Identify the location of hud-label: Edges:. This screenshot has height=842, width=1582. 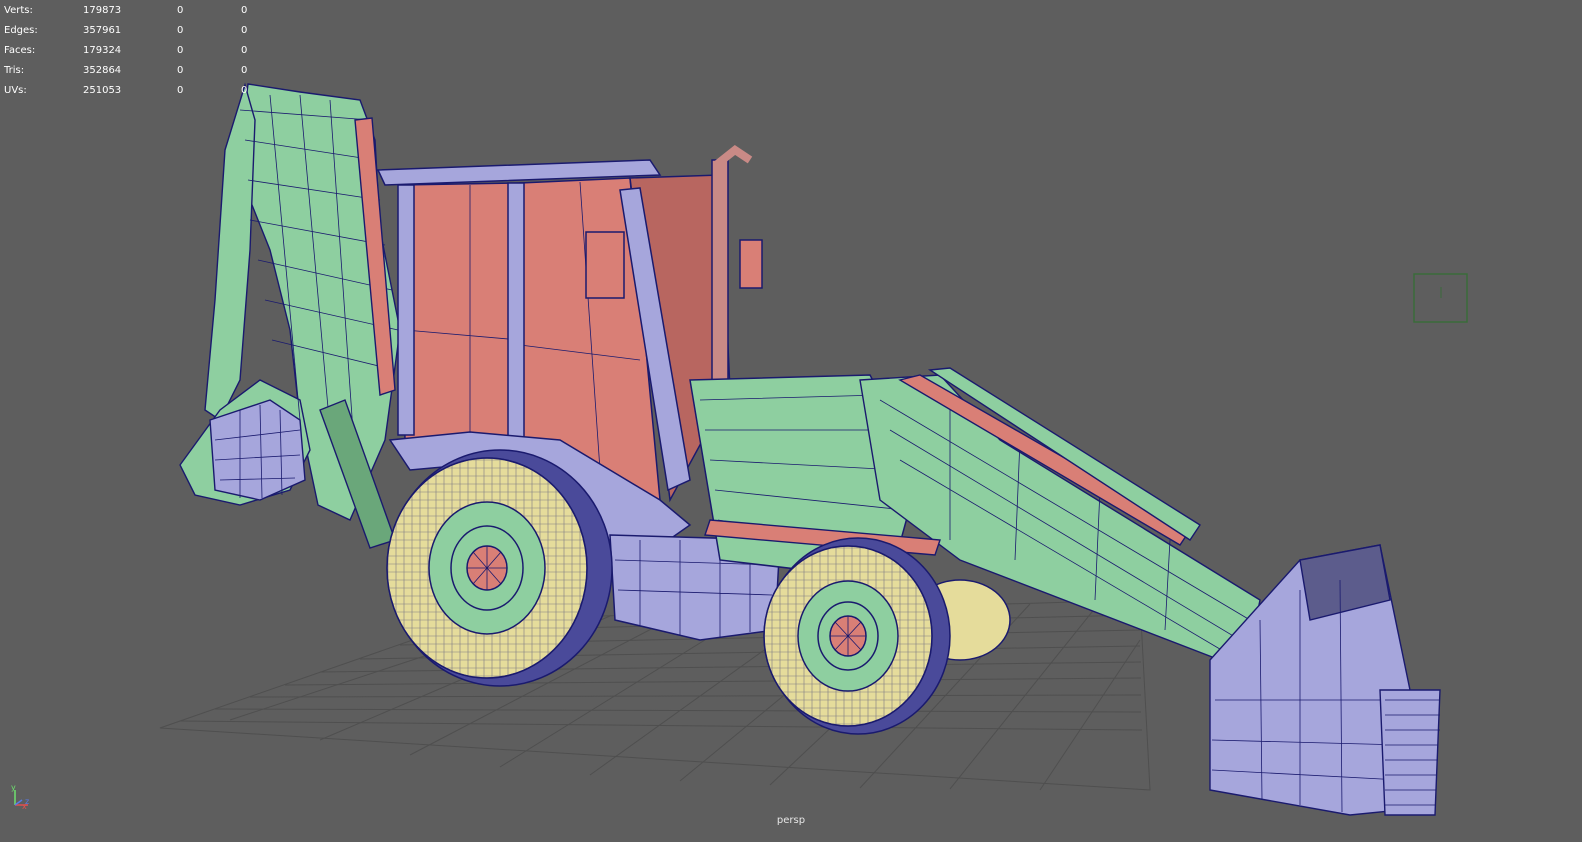
(21, 30).